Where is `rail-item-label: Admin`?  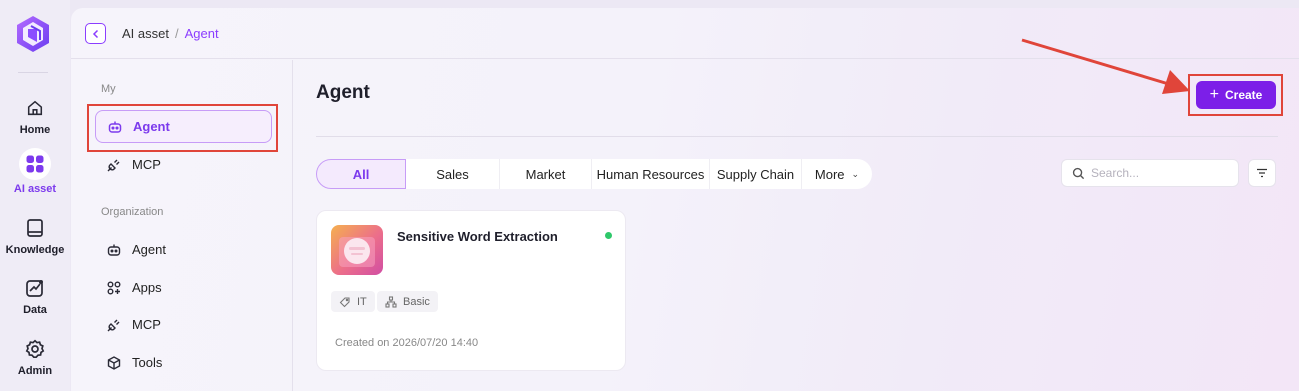
rail-item-label: Admin is located at coordinates (35, 371).